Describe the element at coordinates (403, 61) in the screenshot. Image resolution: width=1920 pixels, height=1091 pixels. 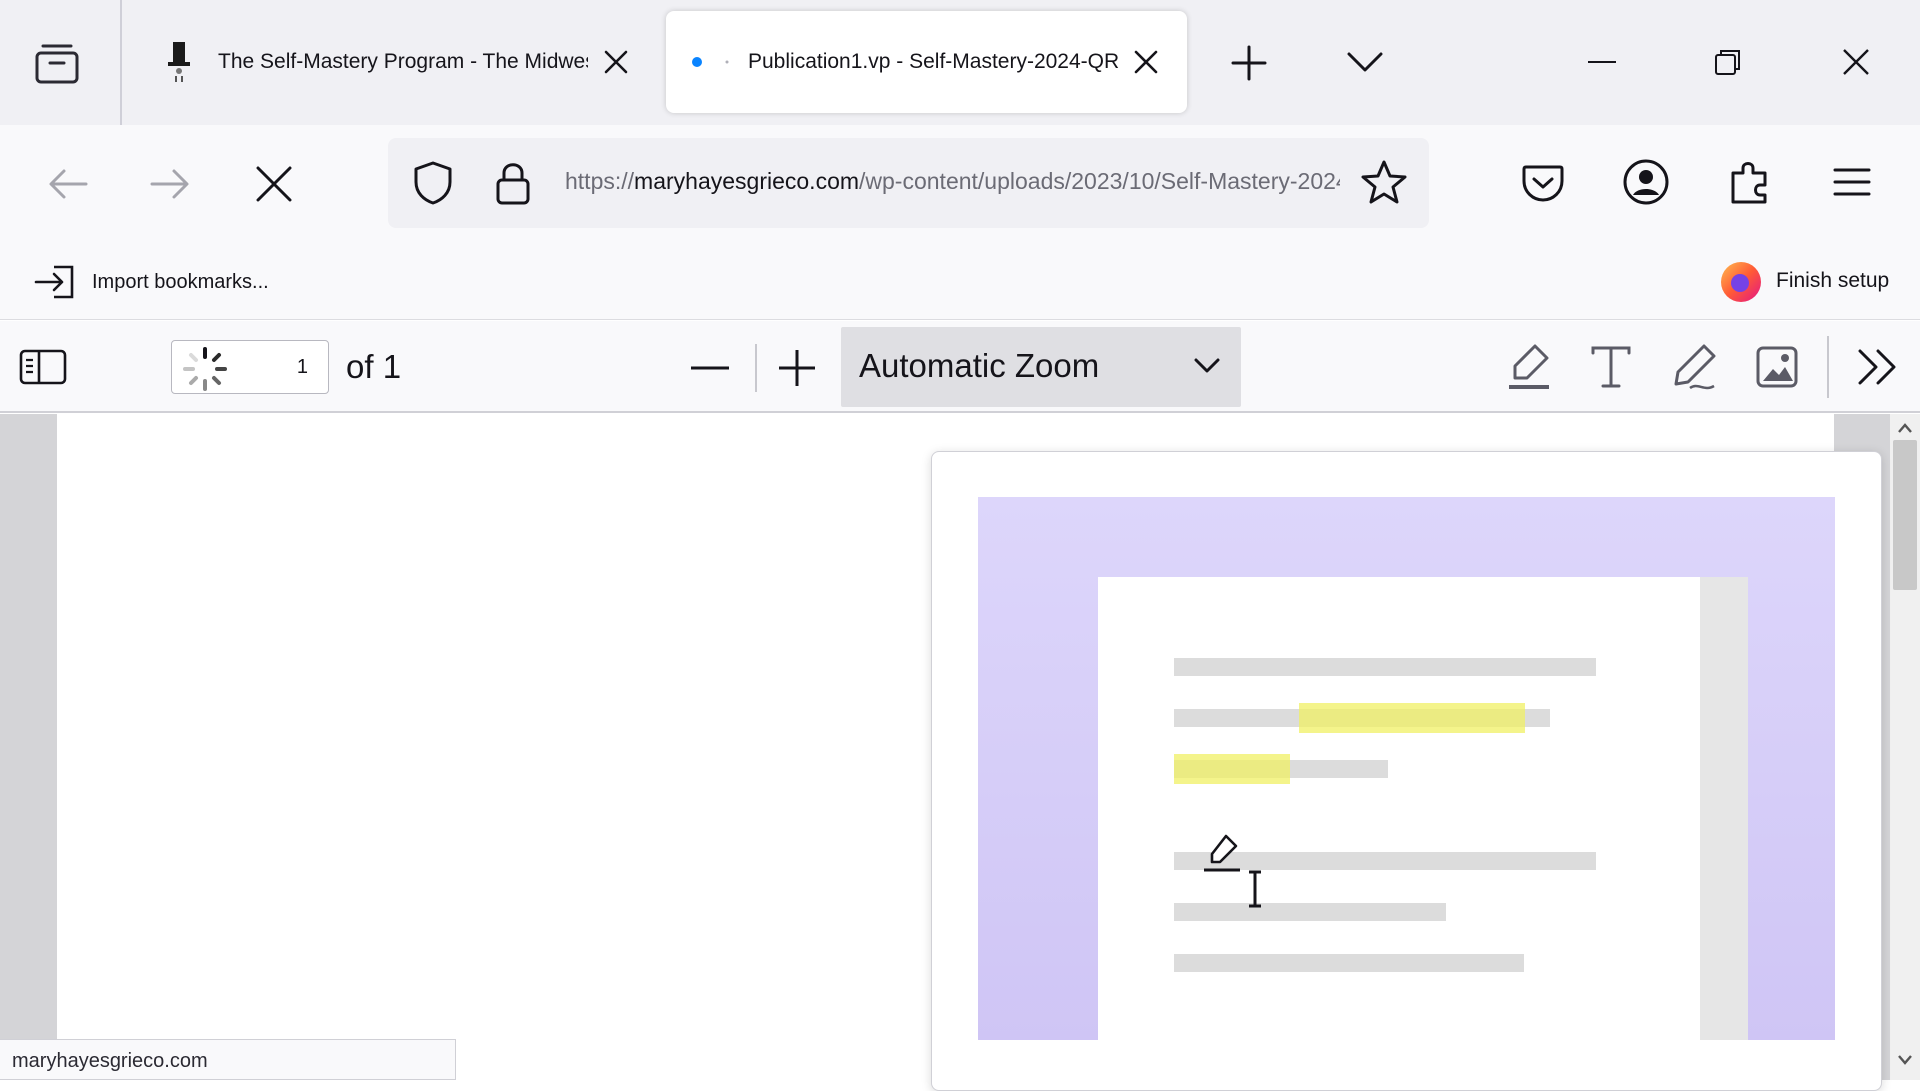
I see `tab-title: The Self-Mastery Program - The Midwest` at that location.